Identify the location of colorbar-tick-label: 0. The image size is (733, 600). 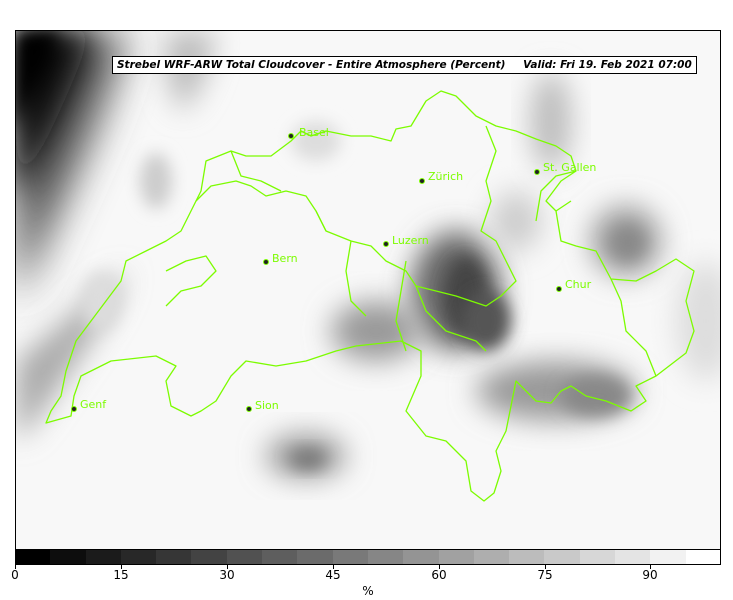
(15, 575).